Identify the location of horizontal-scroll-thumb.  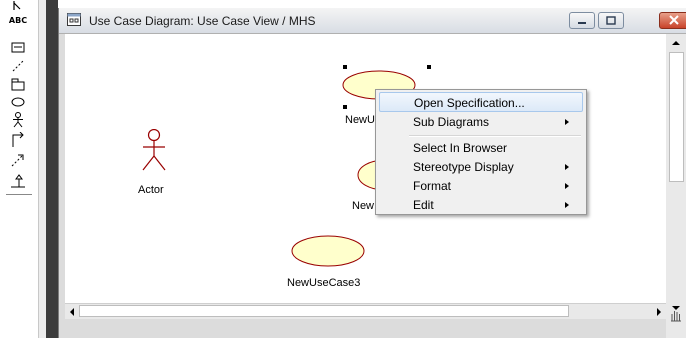
(324, 311).